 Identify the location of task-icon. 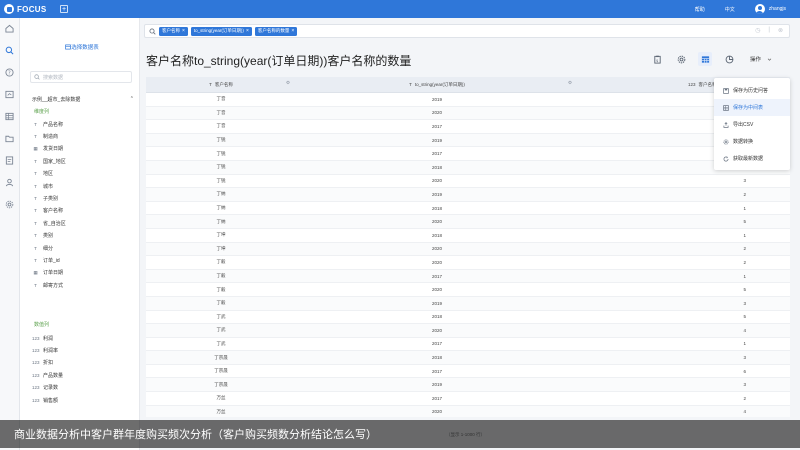
(9, 160).